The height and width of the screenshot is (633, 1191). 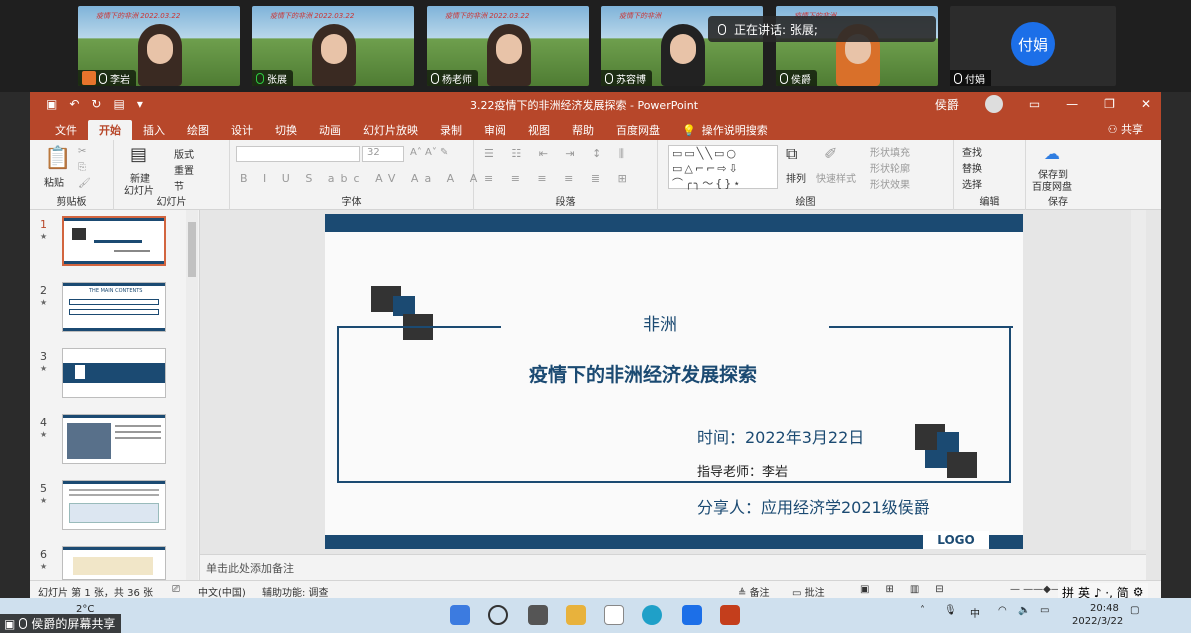 What do you see at coordinates (508, 46) in the screenshot?
I see `participant-tile: 疫情下的非洲 2022.03.22 杨老师` at bounding box center [508, 46].